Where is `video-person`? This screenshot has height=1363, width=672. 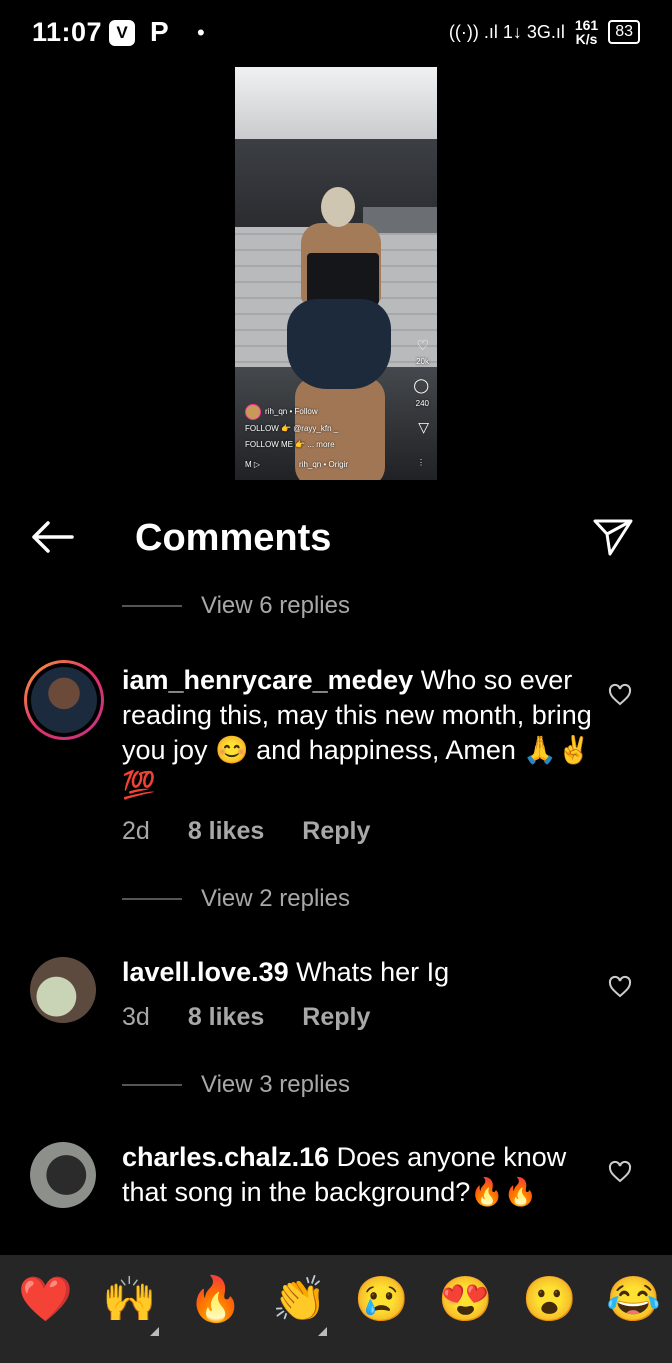
video-person is located at coordinates (341, 333).